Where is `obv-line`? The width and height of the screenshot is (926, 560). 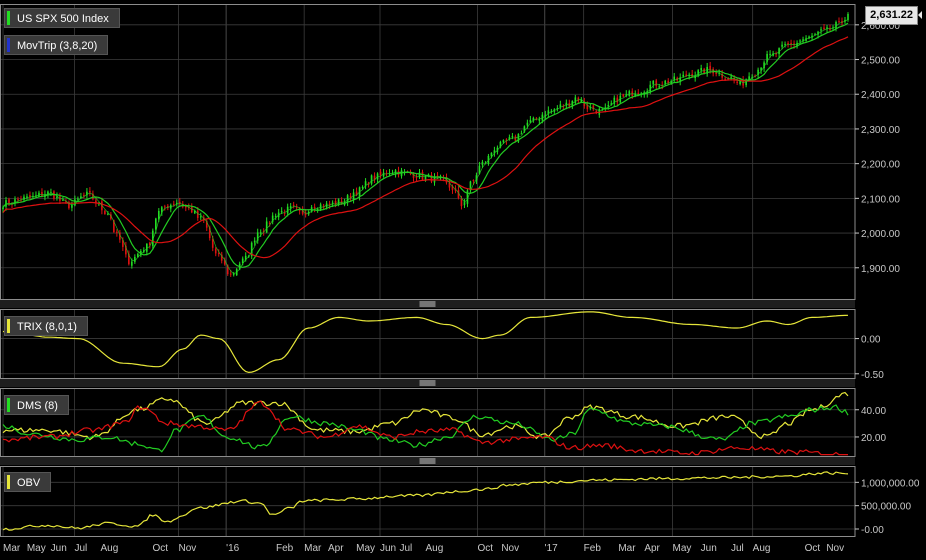 obv-line is located at coordinates (425, 501).